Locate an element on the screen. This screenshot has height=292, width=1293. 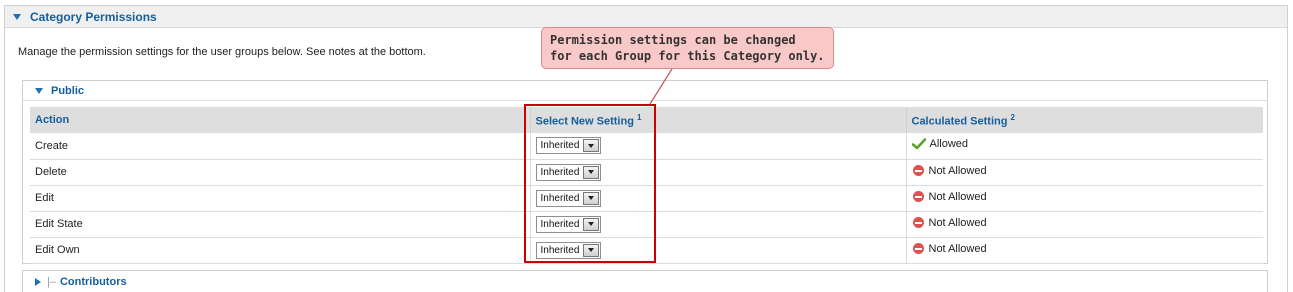
status-allowed: Allowed is located at coordinates (940, 144).